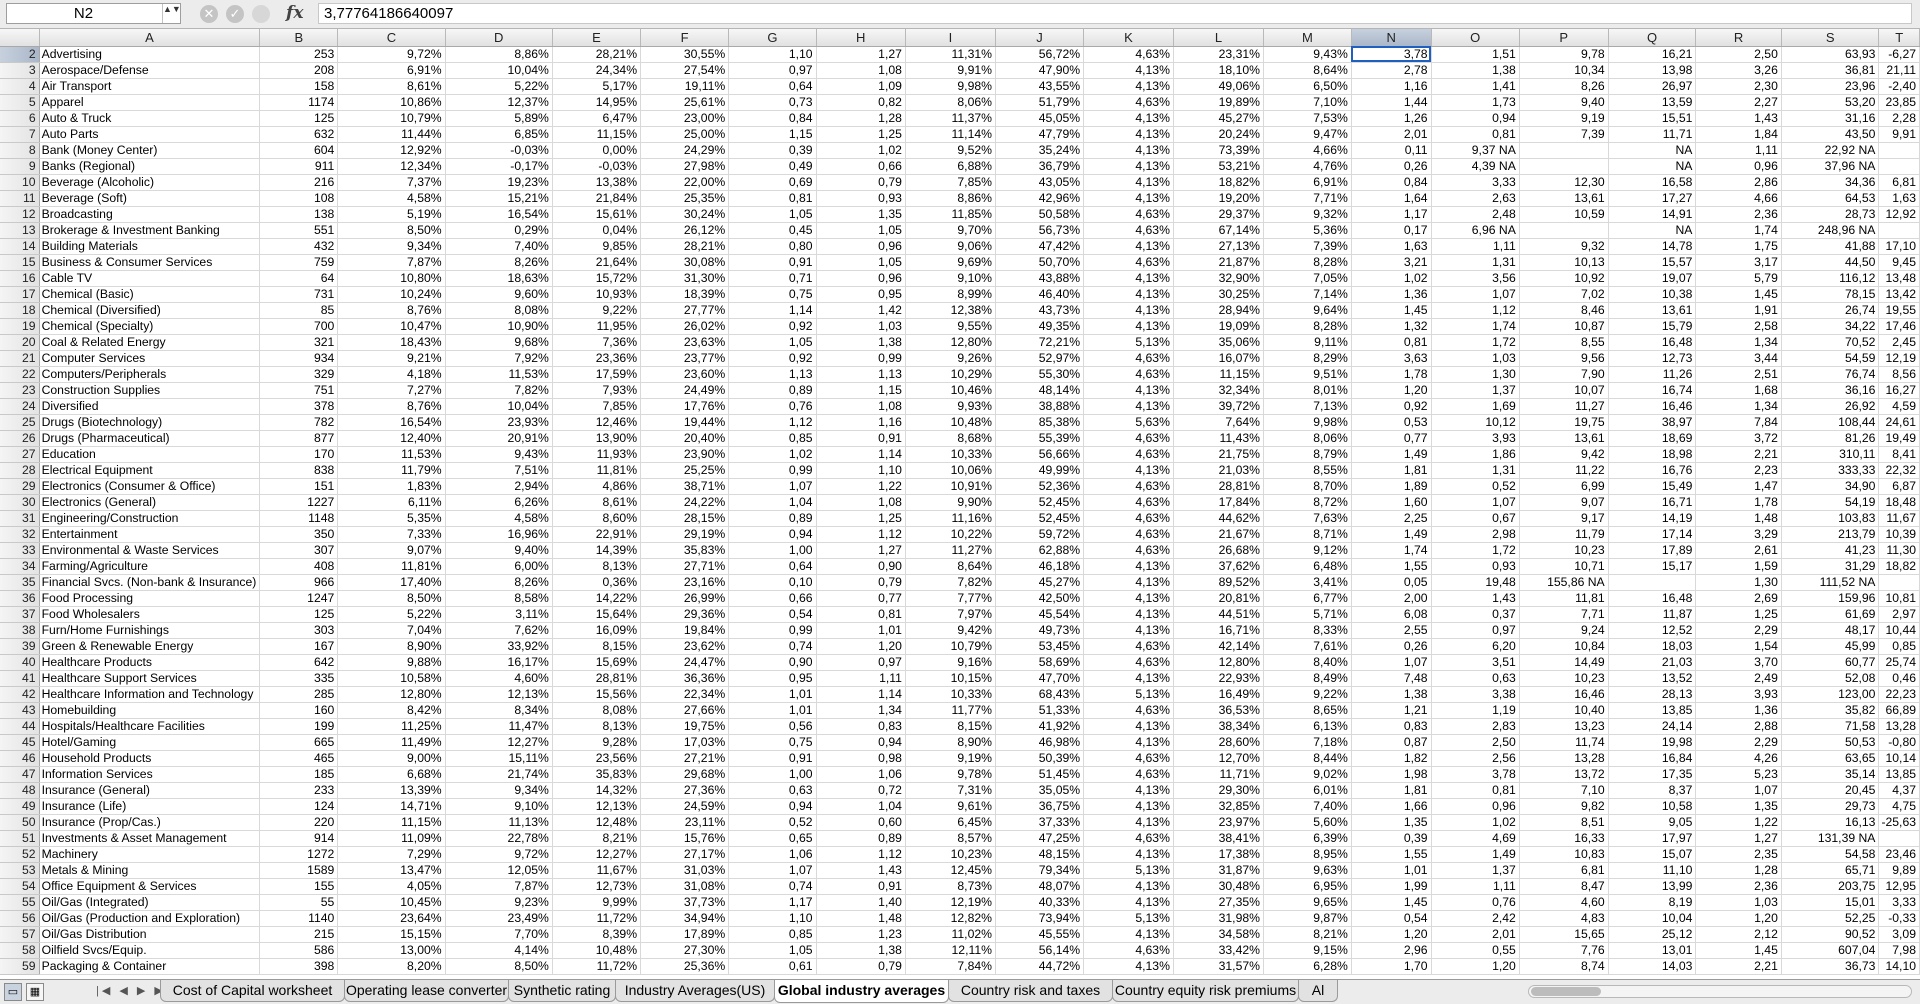  Describe the element at coordinates (1738, 934) in the screenshot. I see `cell: 2,12` at that location.